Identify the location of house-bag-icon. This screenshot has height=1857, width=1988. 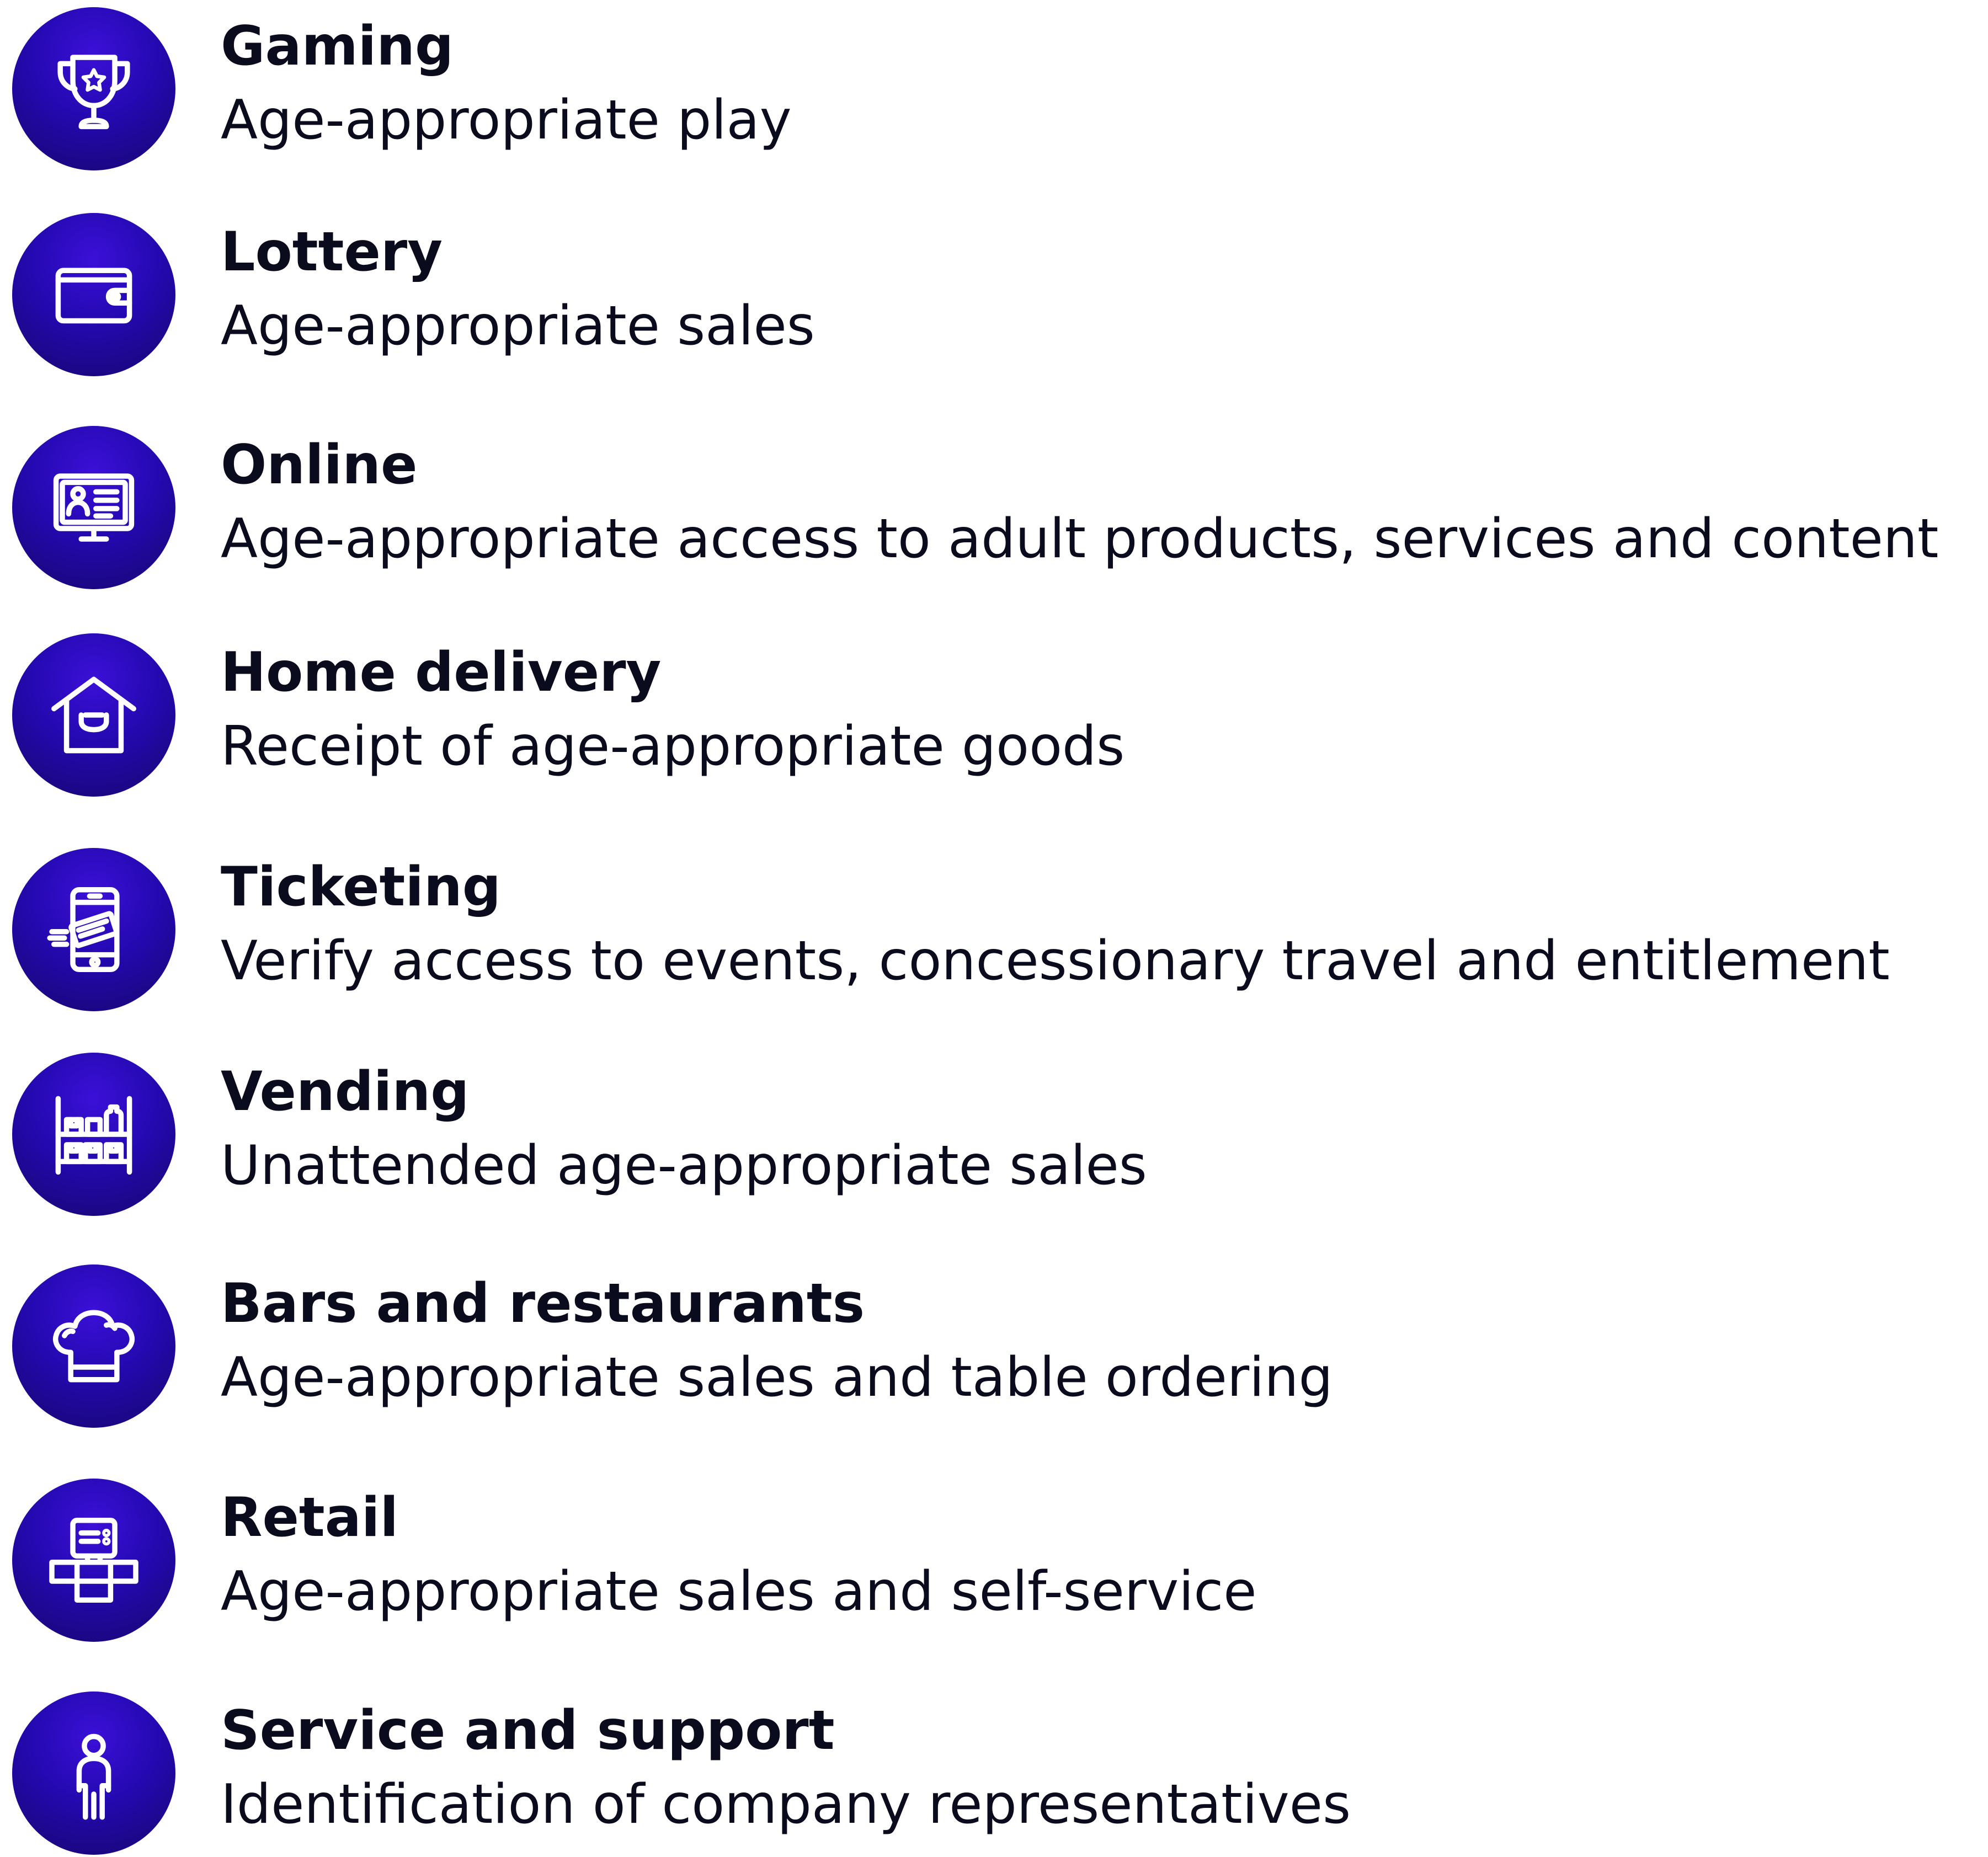
(93, 715).